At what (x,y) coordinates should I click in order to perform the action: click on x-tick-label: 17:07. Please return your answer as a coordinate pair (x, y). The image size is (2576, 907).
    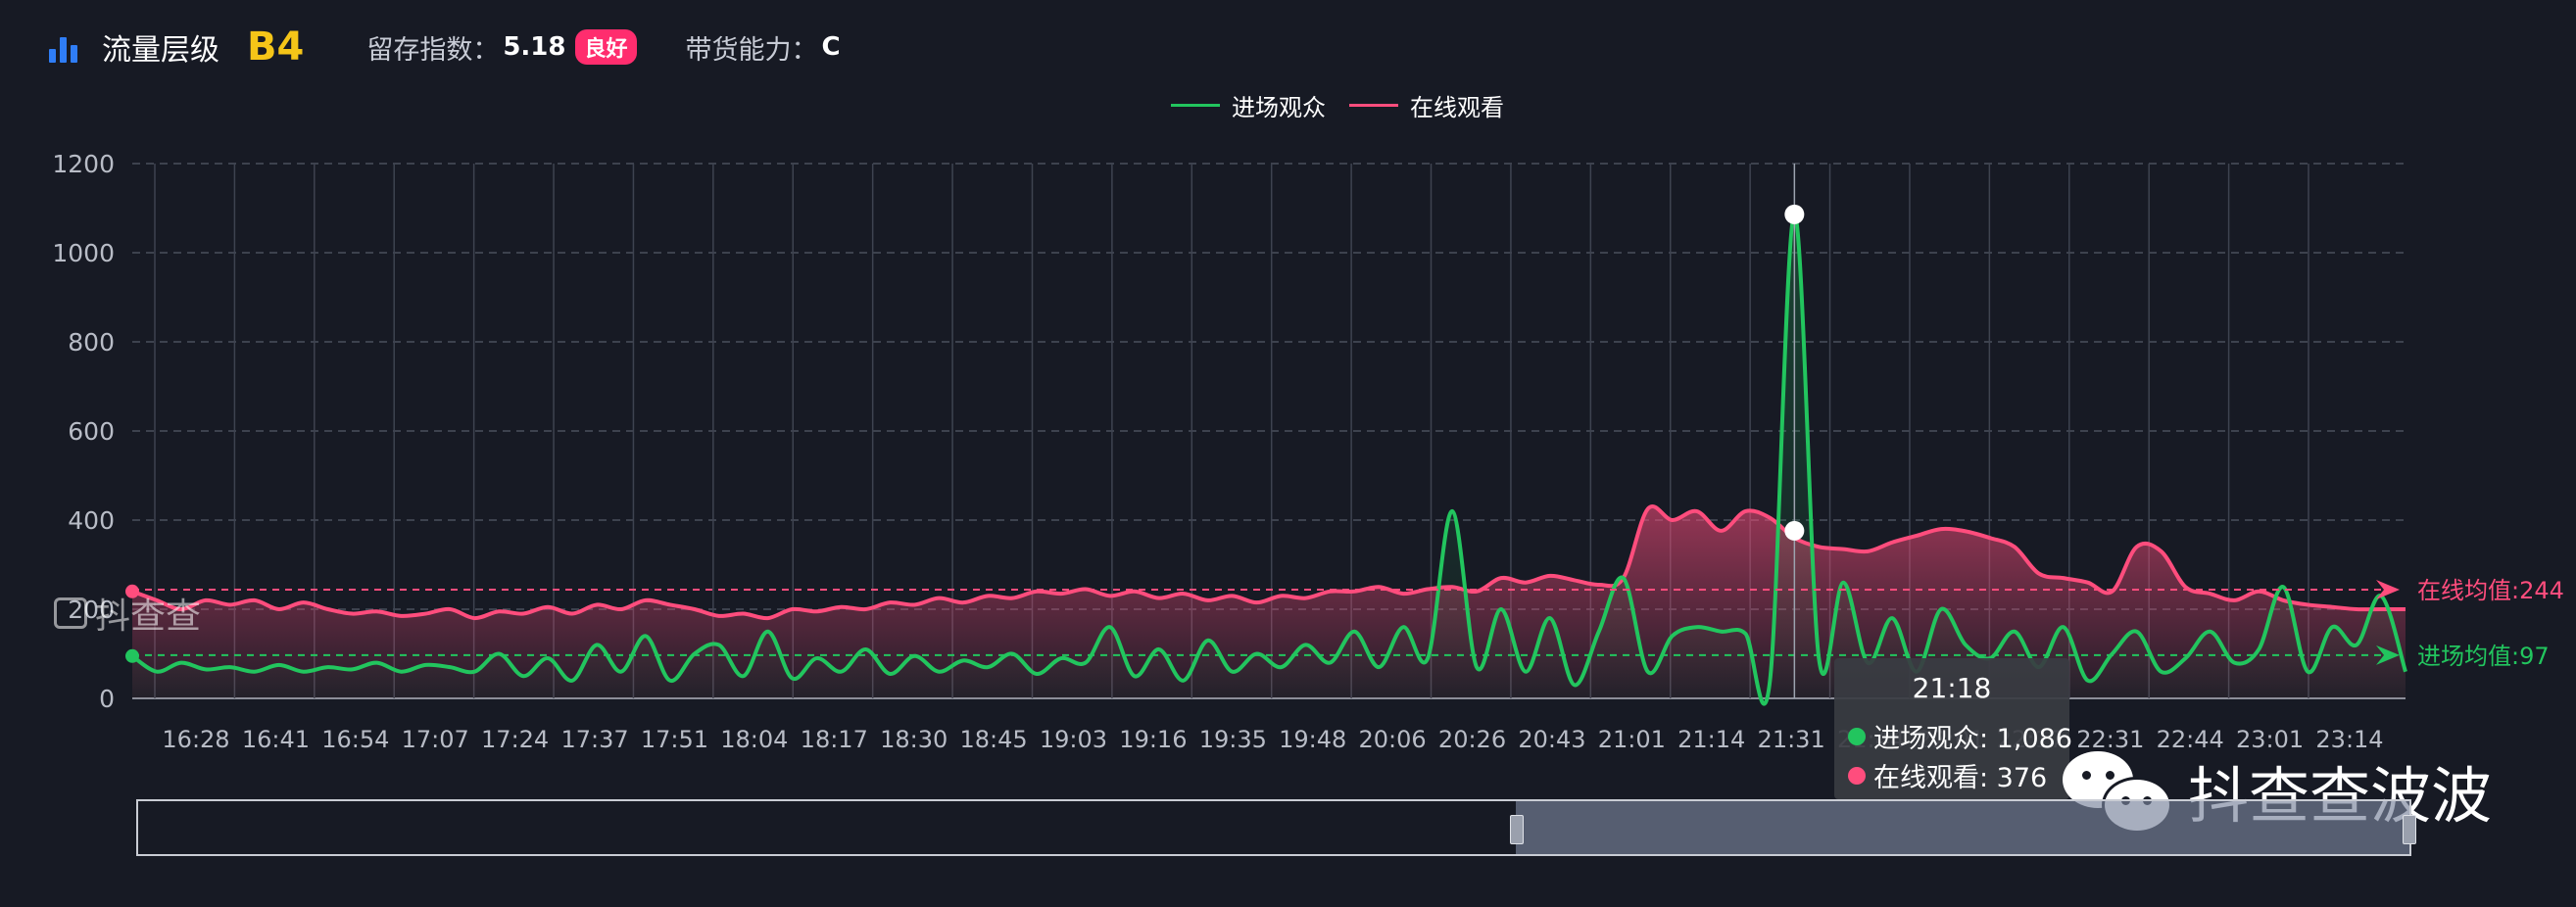
    Looking at the image, I should click on (435, 739).